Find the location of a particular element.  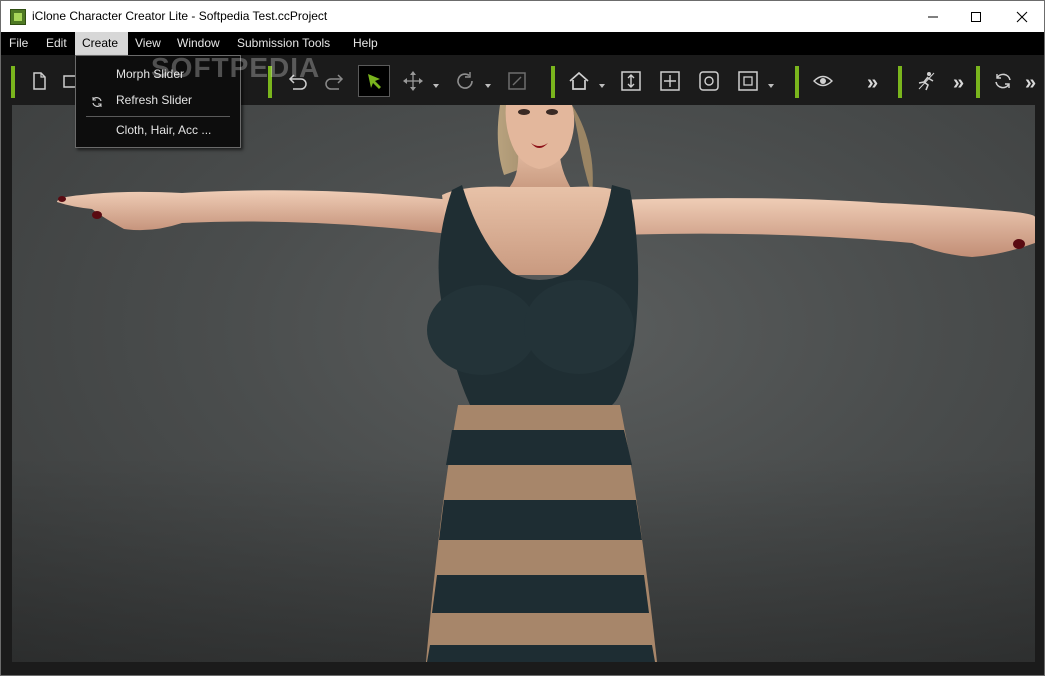

rotate-icon is located at coordinates (465, 80).